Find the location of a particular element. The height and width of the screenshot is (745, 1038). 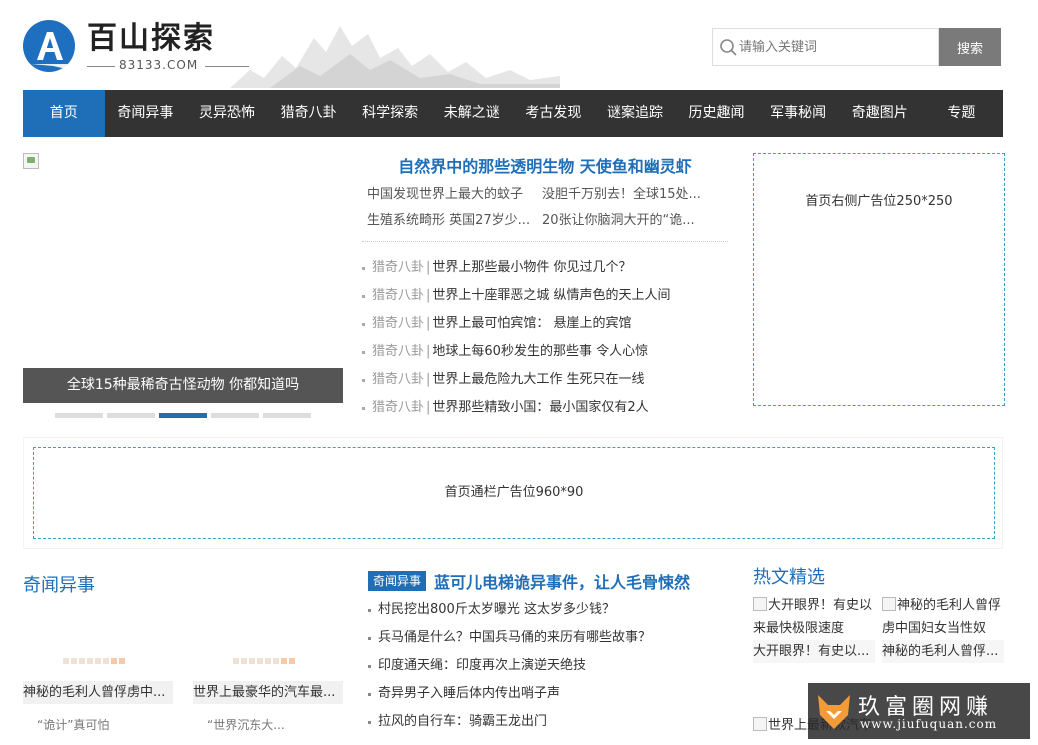

article-link: 世界上那些最小物件 你见过几个？ is located at coordinates (531, 267).